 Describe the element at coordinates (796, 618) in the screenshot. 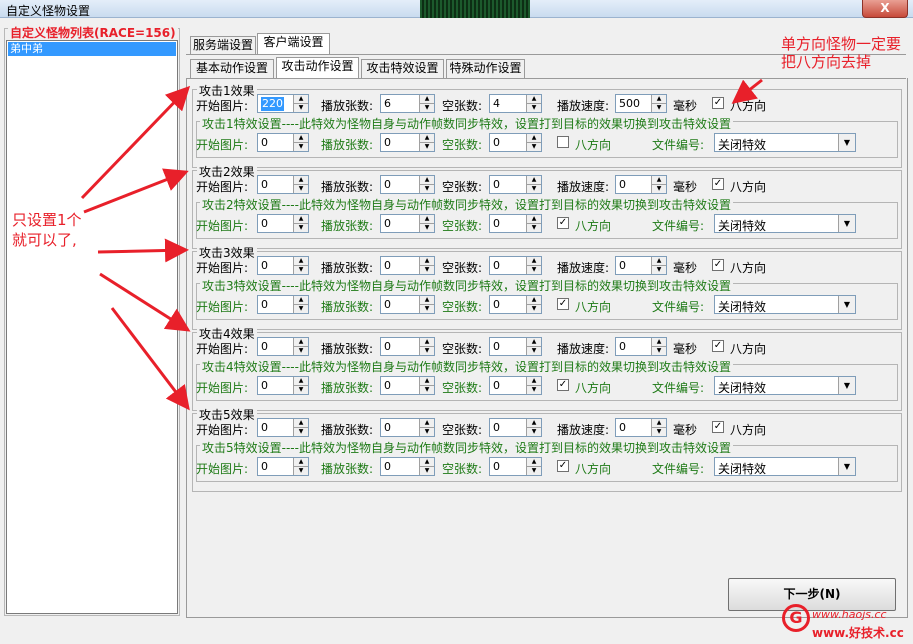

I see `watermark-logo: G` at that location.